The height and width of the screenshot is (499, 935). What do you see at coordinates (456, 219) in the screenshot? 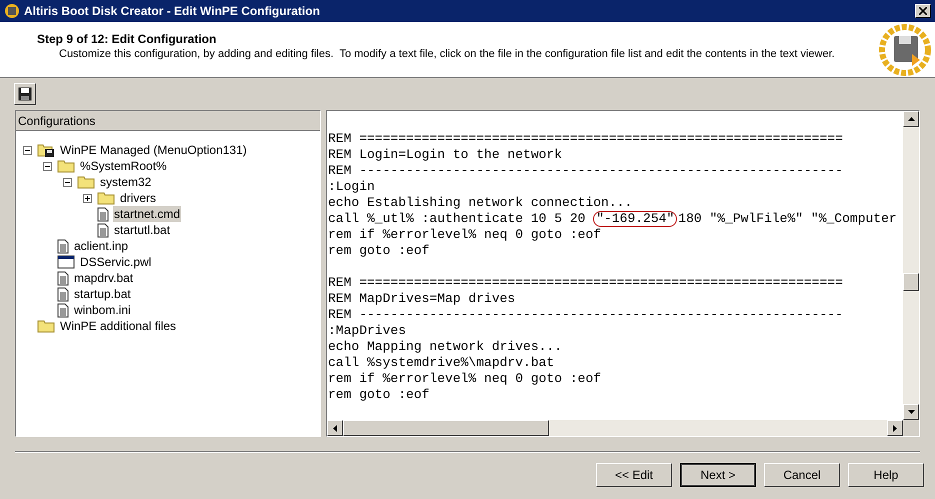
I see `code-text: call %_utl% :authenticate 10 5 20` at bounding box center [456, 219].